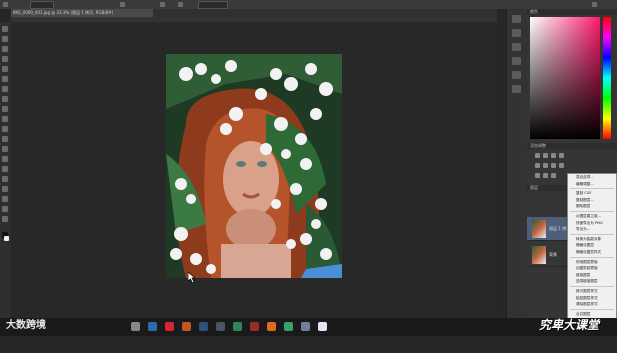  Describe the element at coordinates (569, 325) in the screenshot. I see `watermark-right: 究卑大课堂` at that location.